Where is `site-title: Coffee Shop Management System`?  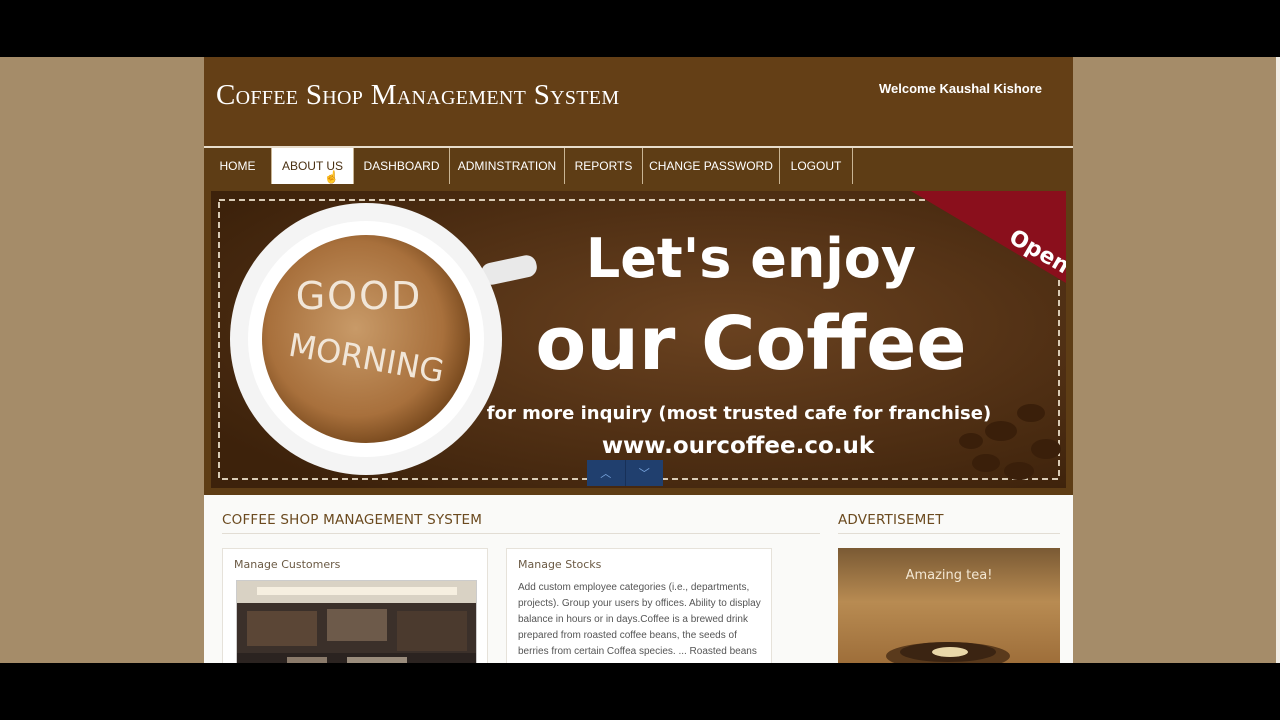
site-title: Coffee Shop Management System is located at coordinates (418, 95).